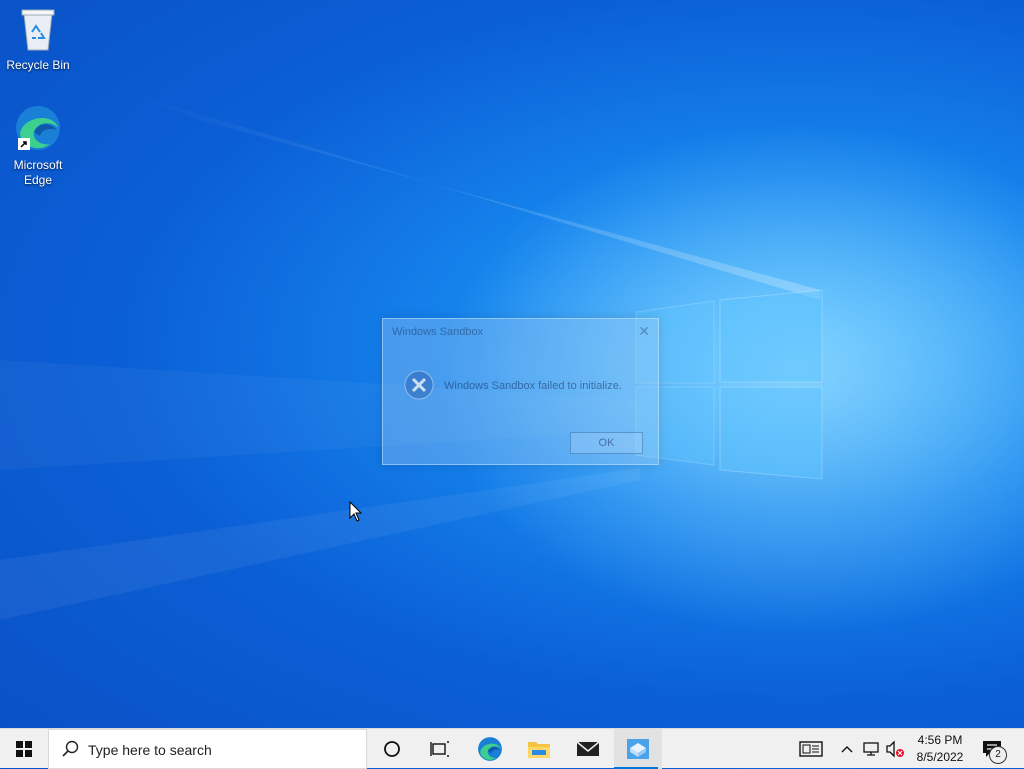 Image resolution: width=1024 pixels, height=769 pixels. I want to click on task-view-button, so click(440, 749).